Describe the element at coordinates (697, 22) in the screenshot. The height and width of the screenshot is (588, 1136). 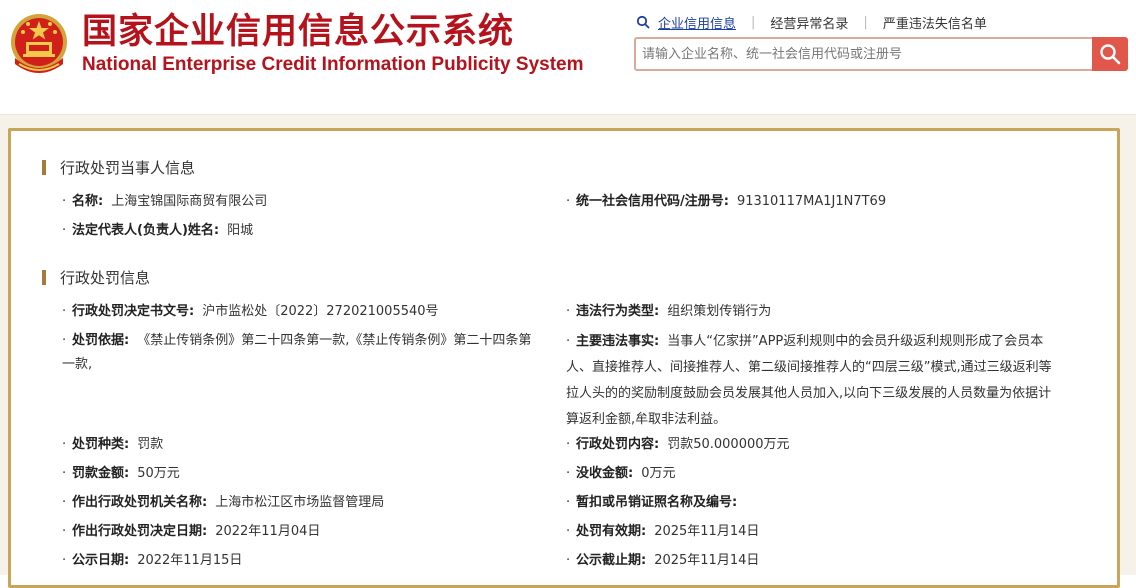
I see `nav-enterprise-credit-info: 企业信用信息` at that location.